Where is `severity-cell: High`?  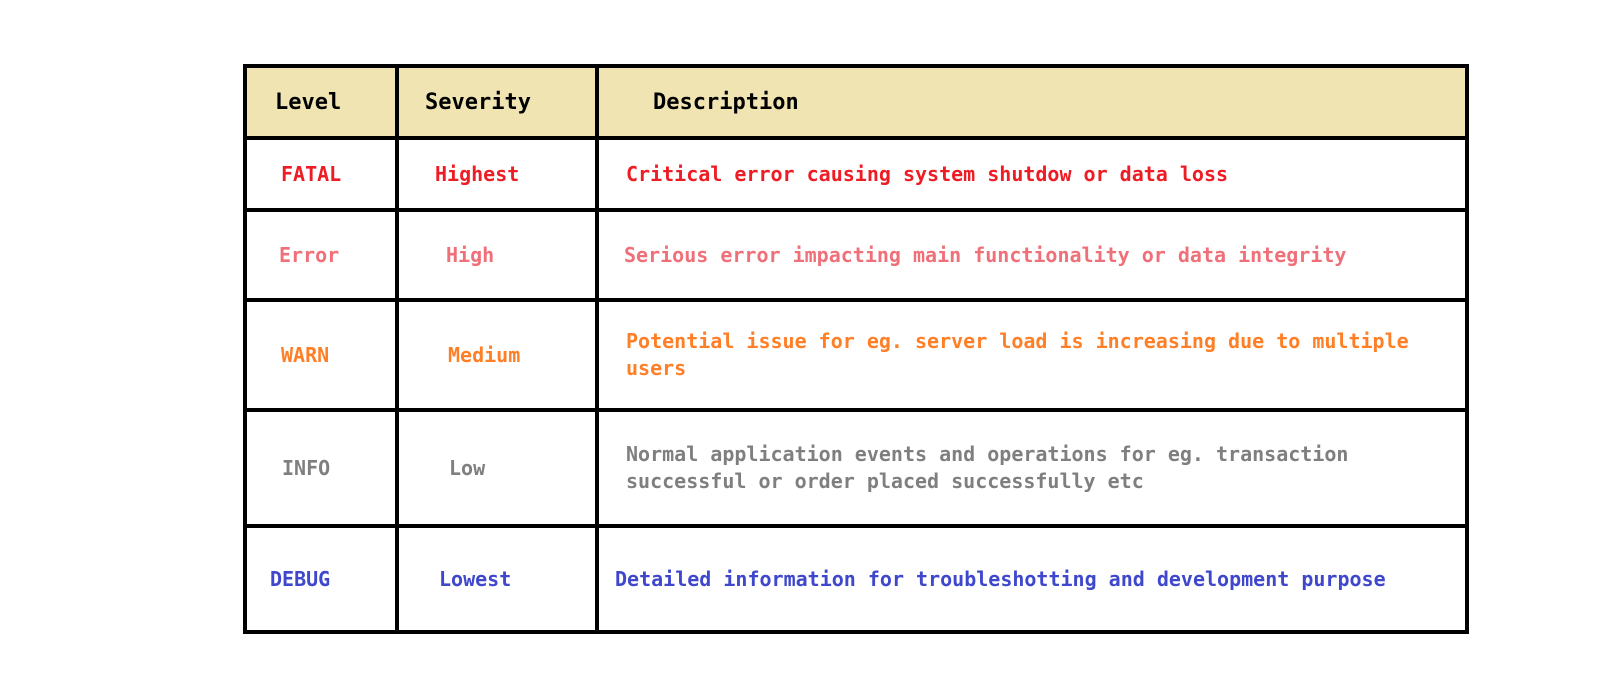 severity-cell: High is located at coordinates (497, 255).